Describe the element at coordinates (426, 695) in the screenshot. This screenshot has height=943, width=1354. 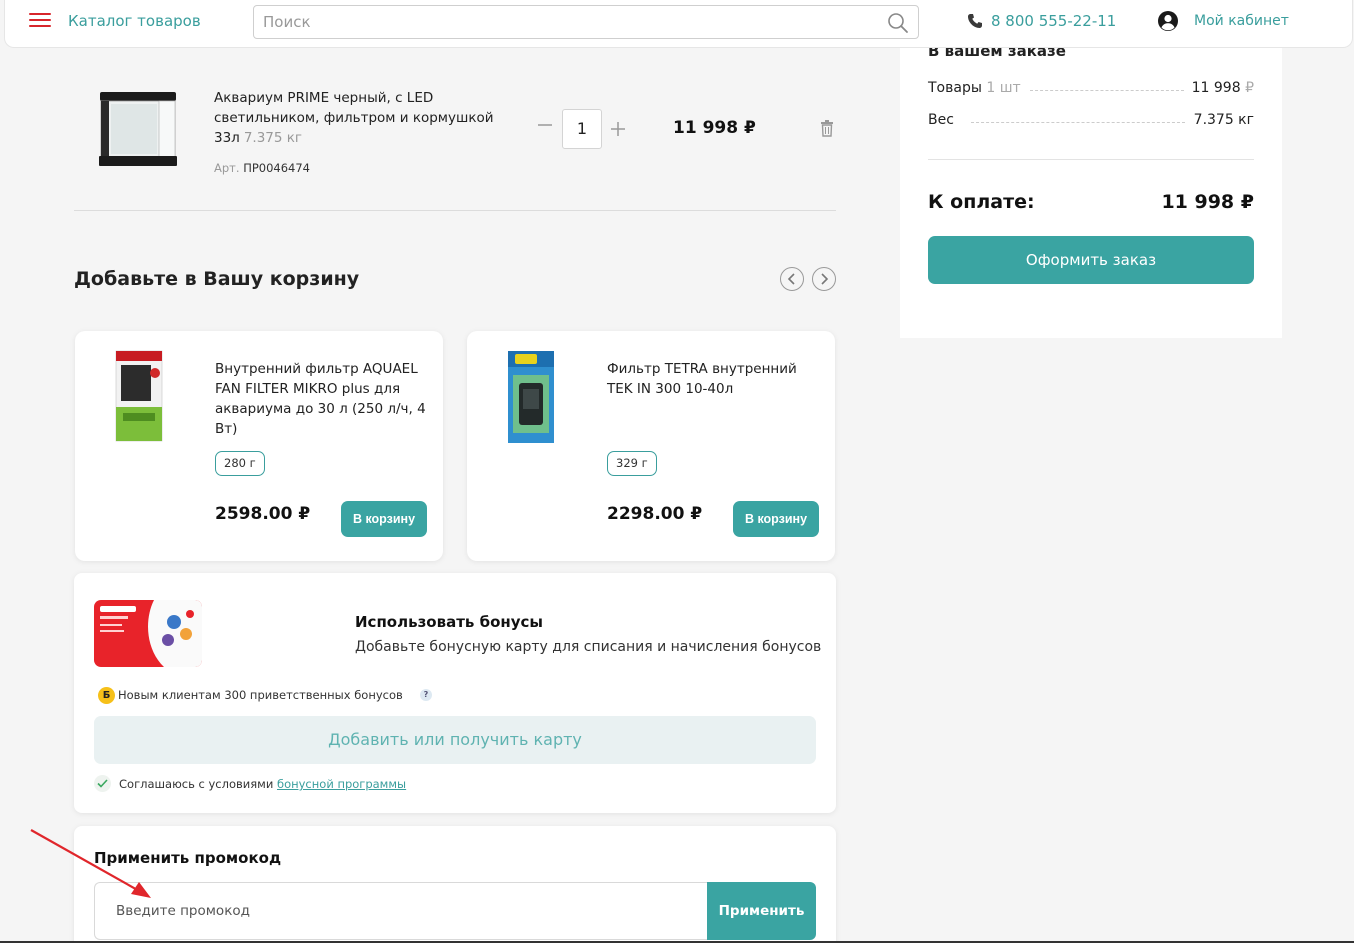
I see `help-icon: ?` at that location.